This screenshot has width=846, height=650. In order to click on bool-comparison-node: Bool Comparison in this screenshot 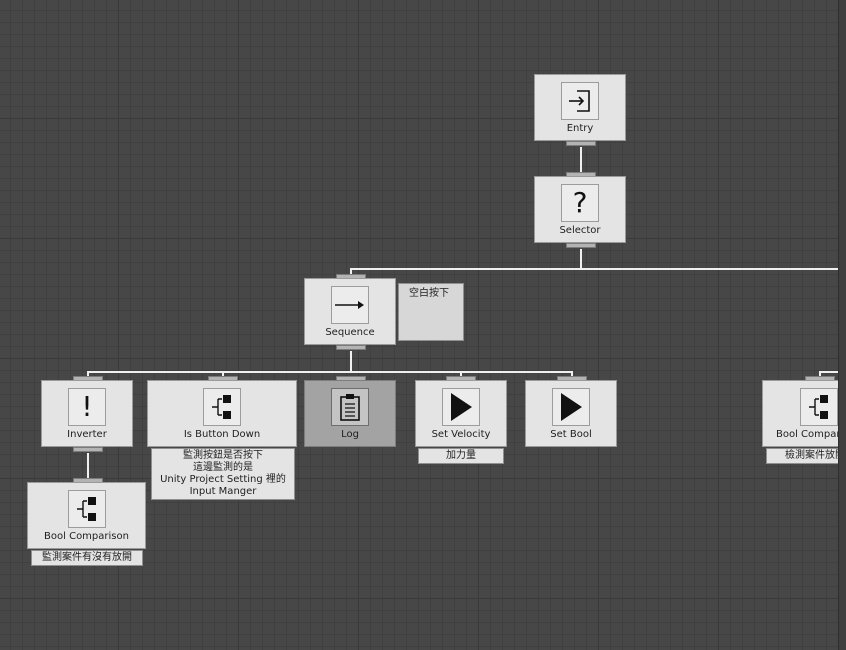, I will do `click(86, 515)`.